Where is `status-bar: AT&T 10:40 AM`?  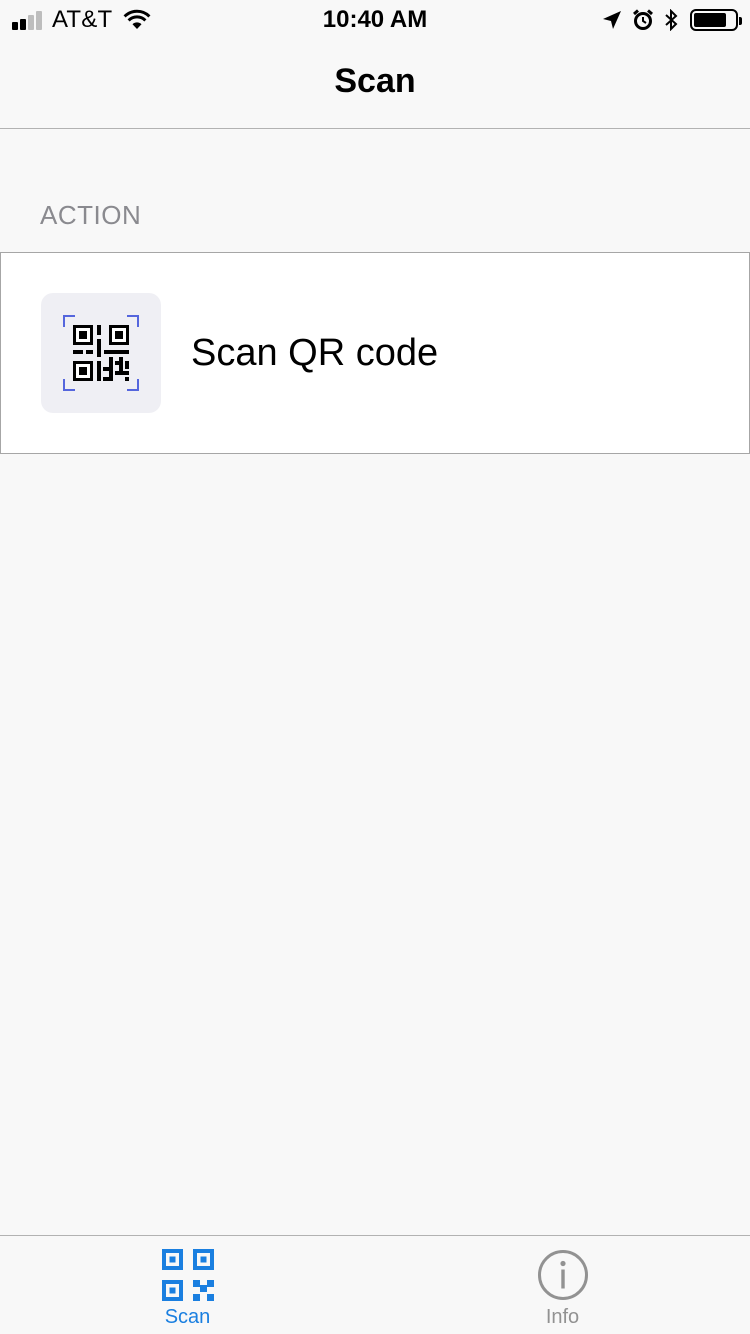 status-bar: AT&T 10:40 AM is located at coordinates (375, 20).